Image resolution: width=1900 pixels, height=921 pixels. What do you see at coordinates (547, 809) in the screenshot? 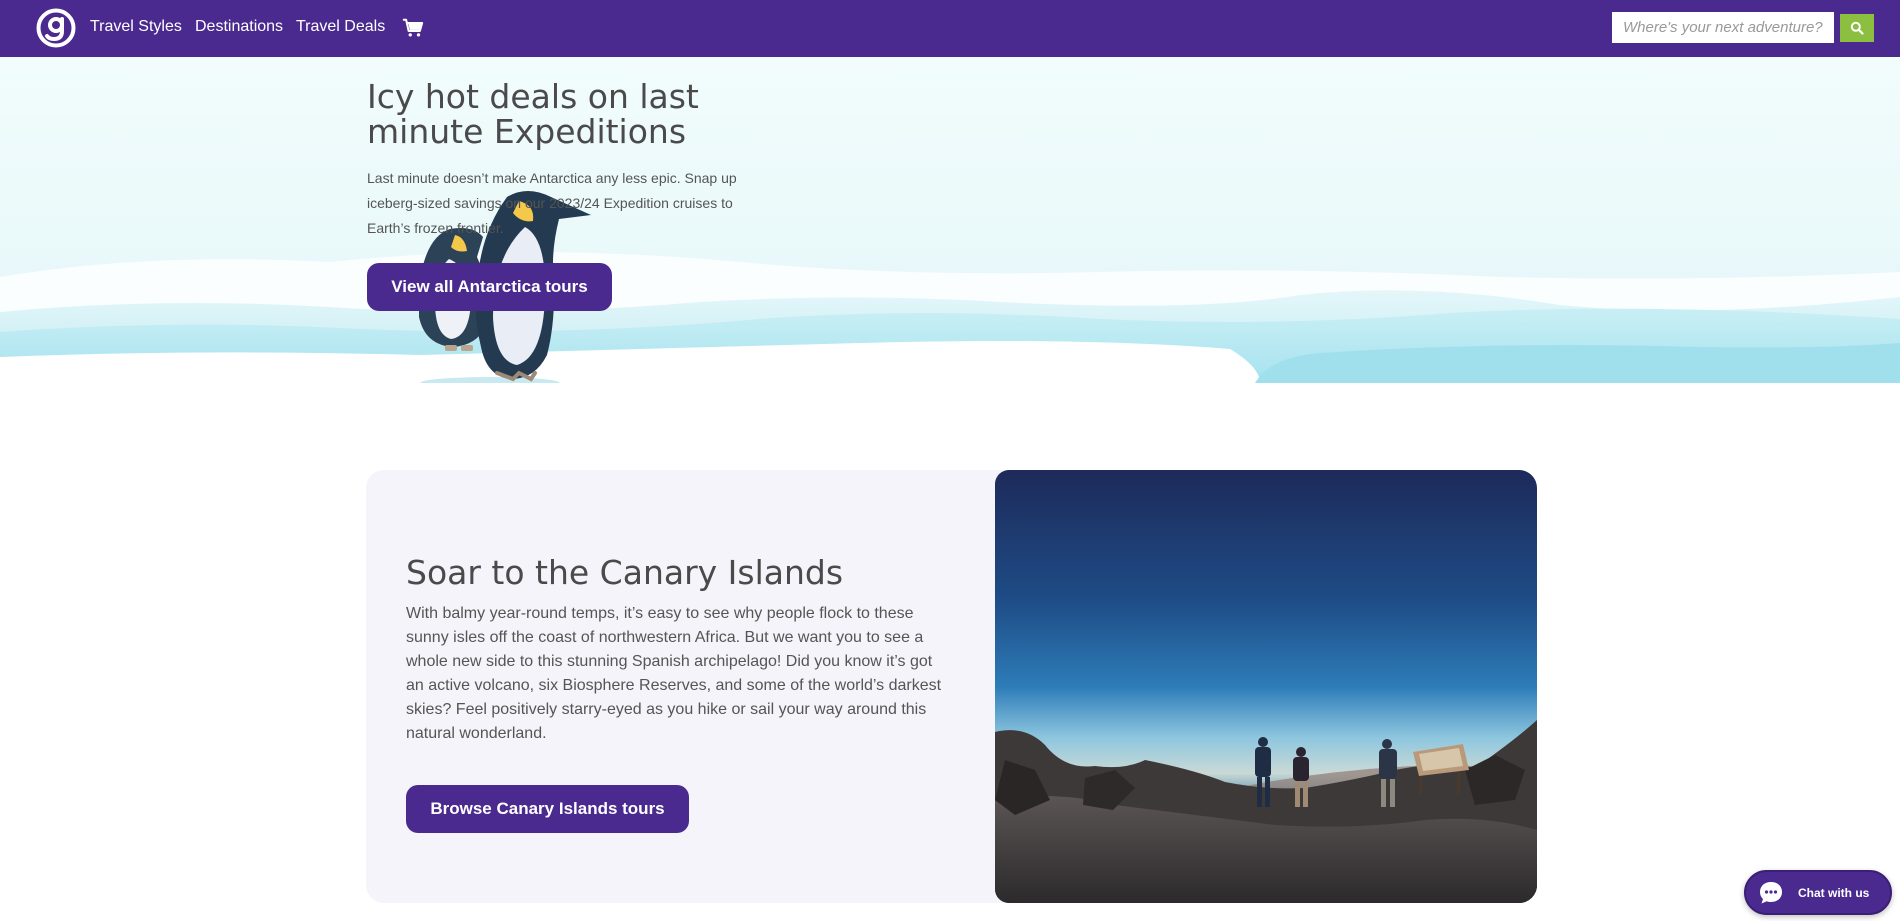
I see `browse-canary-islands-button: Browse Canary Islands tours` at bounding box center [547, 809].